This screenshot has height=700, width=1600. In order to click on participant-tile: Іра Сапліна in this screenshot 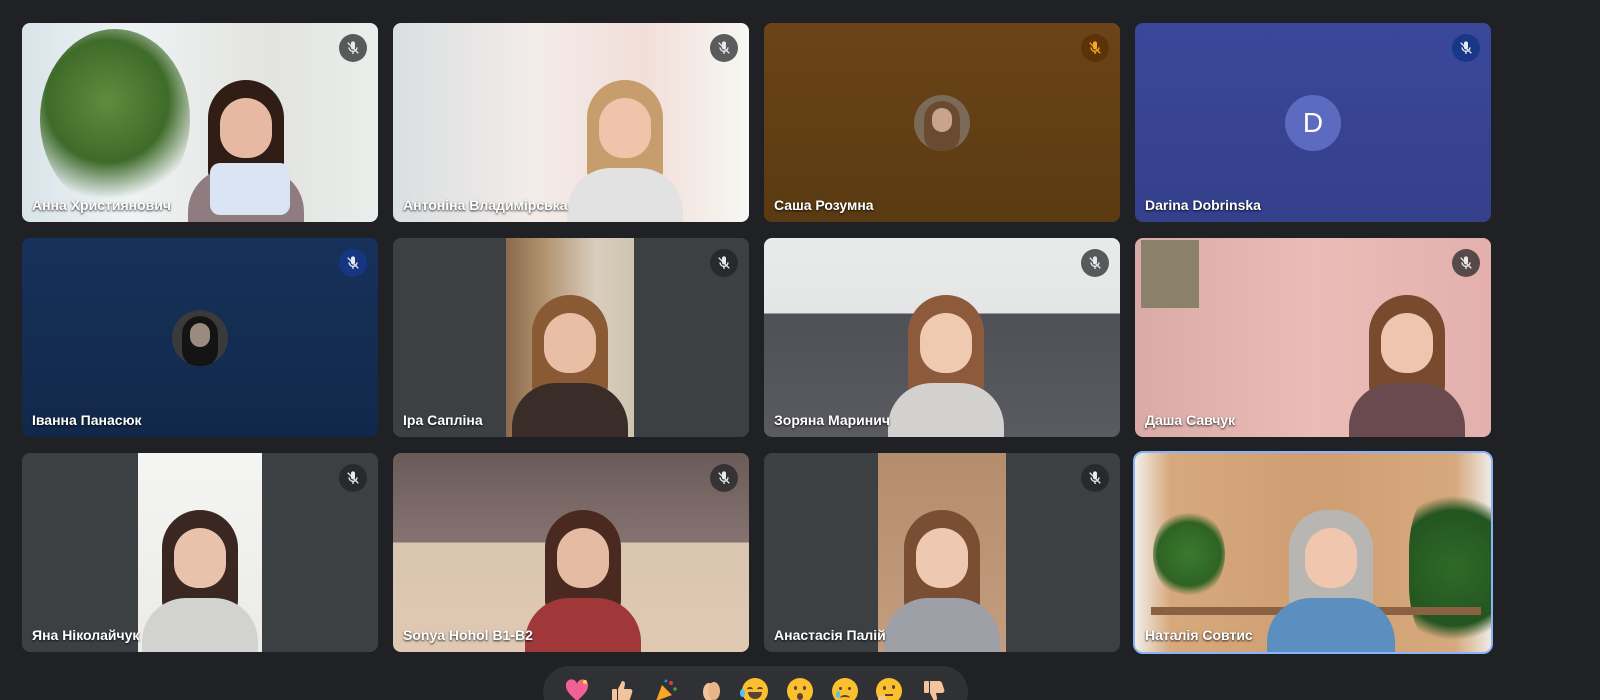, I will do `click(571, 337)`.